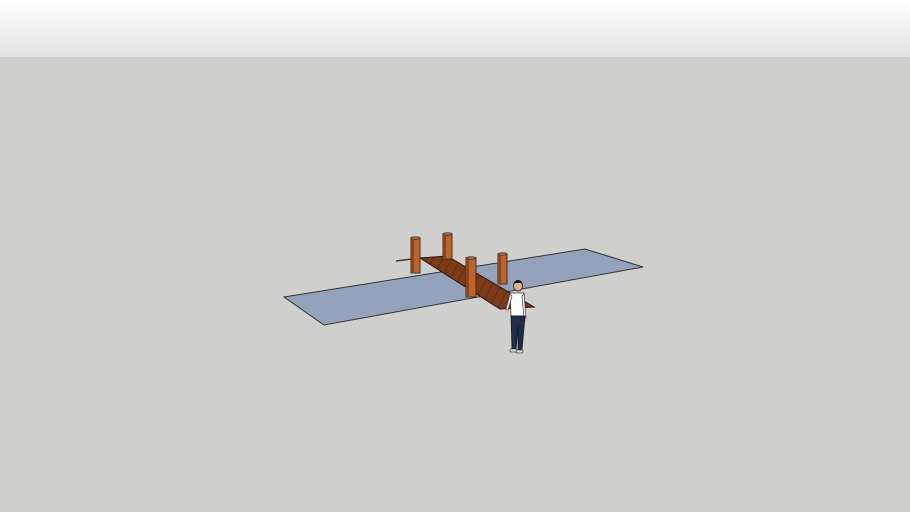 The image size is (910, 512). What do you see at coordinates (415, 255) in the screenshot?
I see `piling-back-left` at bounding box center [415, 255].